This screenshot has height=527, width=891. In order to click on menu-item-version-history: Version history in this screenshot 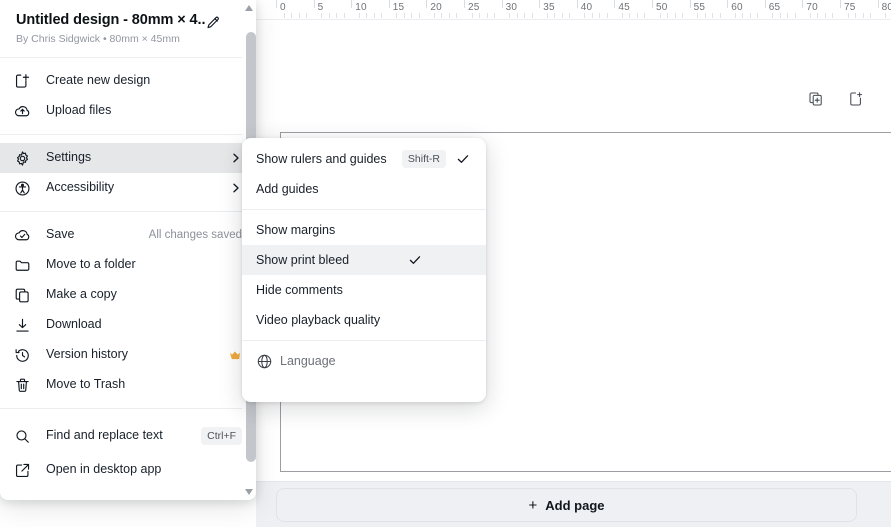, I will do `click(128, 355)`.